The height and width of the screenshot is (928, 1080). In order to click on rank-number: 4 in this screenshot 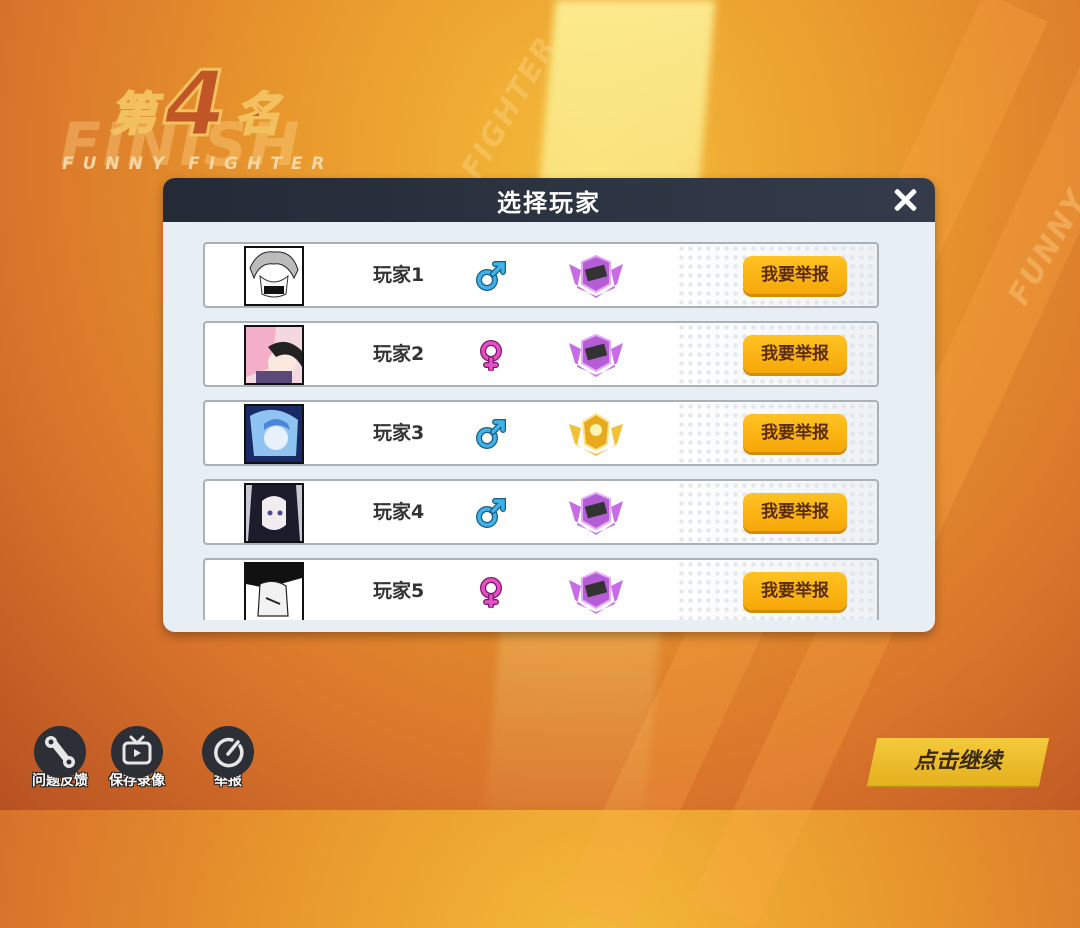, I will do `click(196, 104)`.